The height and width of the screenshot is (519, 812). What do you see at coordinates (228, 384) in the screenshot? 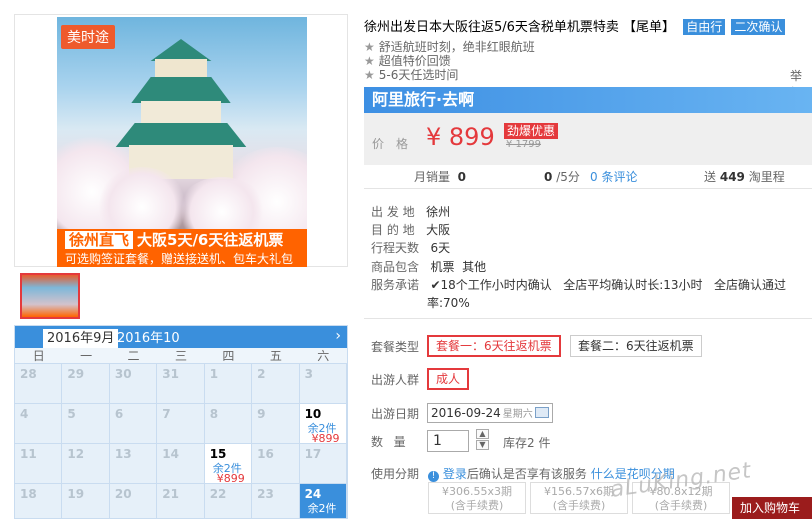
I see `calendar-day: 1` at bounding box center [228, 384].